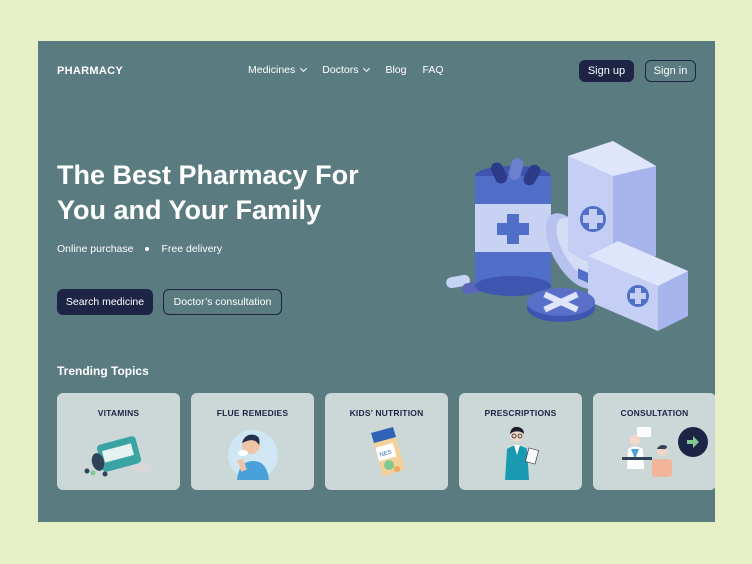  I want to click on sick-person-icon, so click(253, 455).